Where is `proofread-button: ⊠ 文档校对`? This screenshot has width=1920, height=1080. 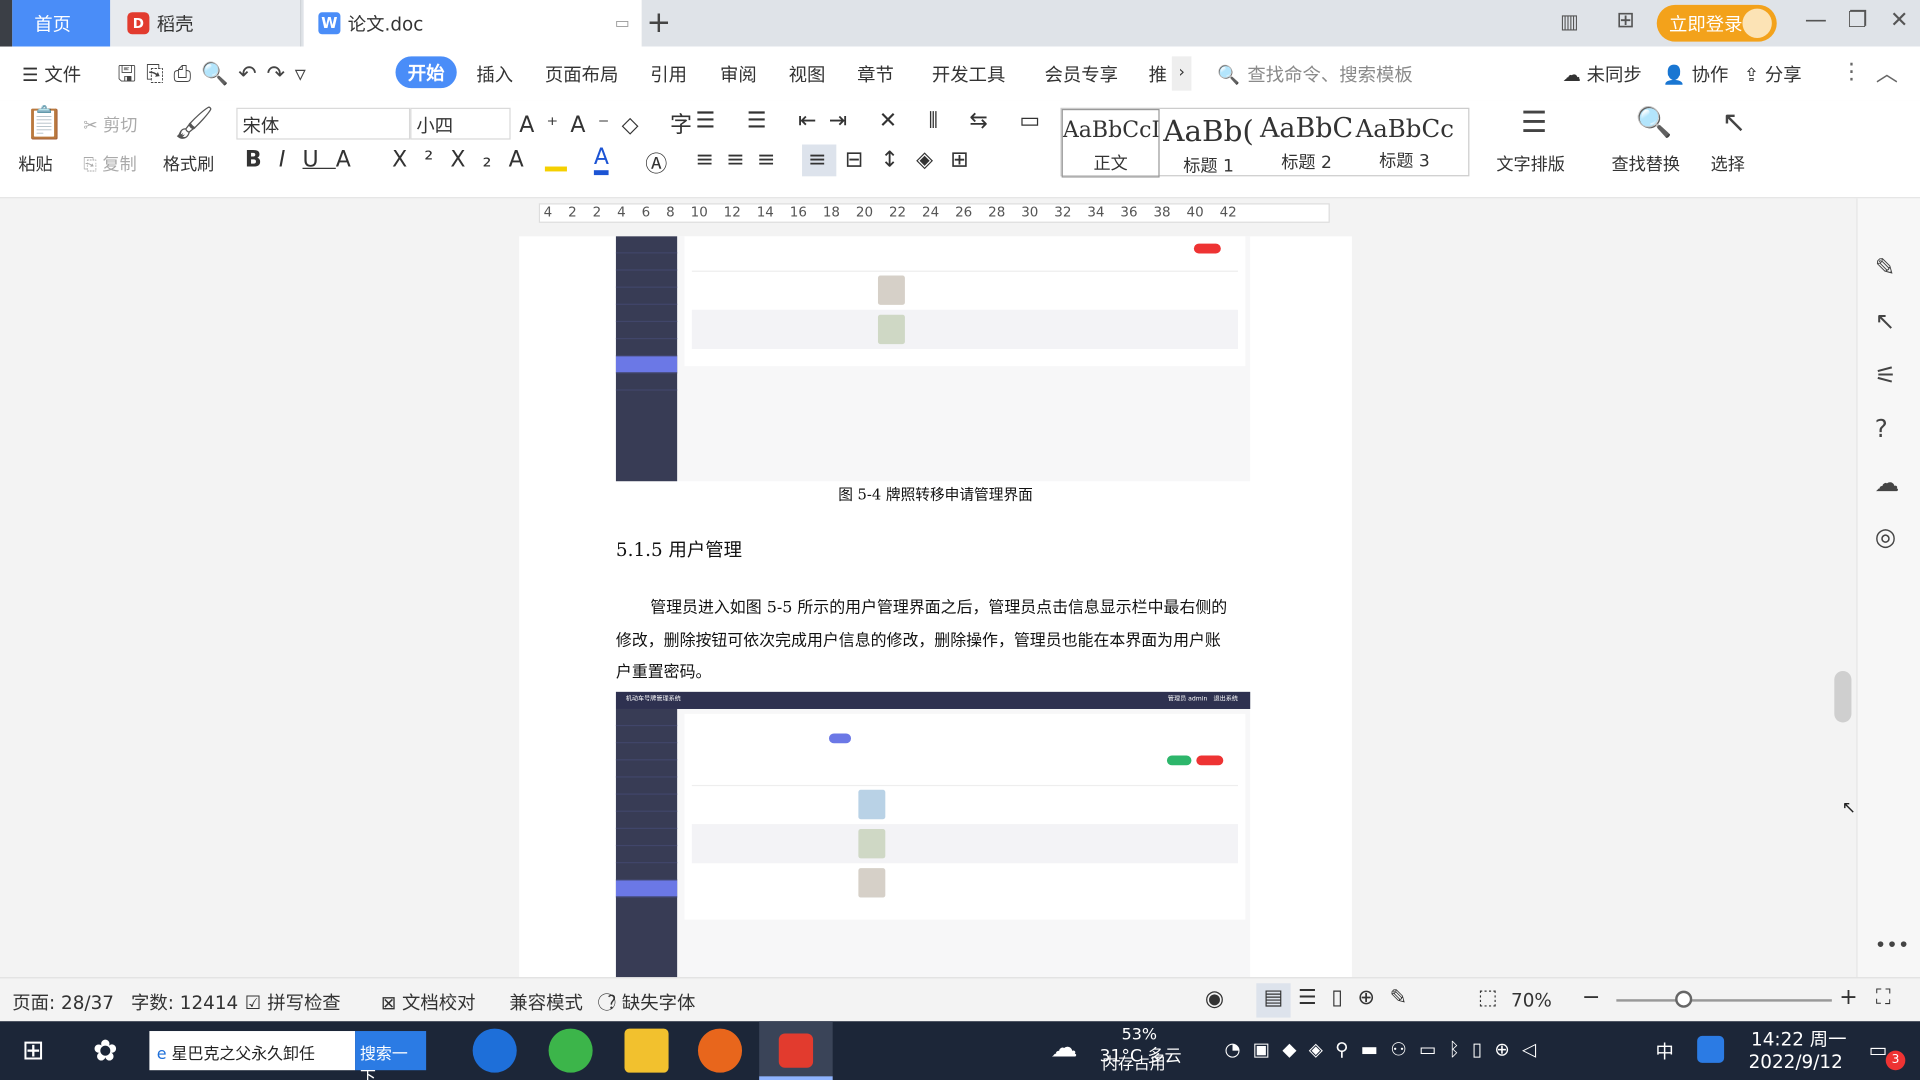 proofread-button: ⊠ 文档校对 is located at coordinates (428, 1002).